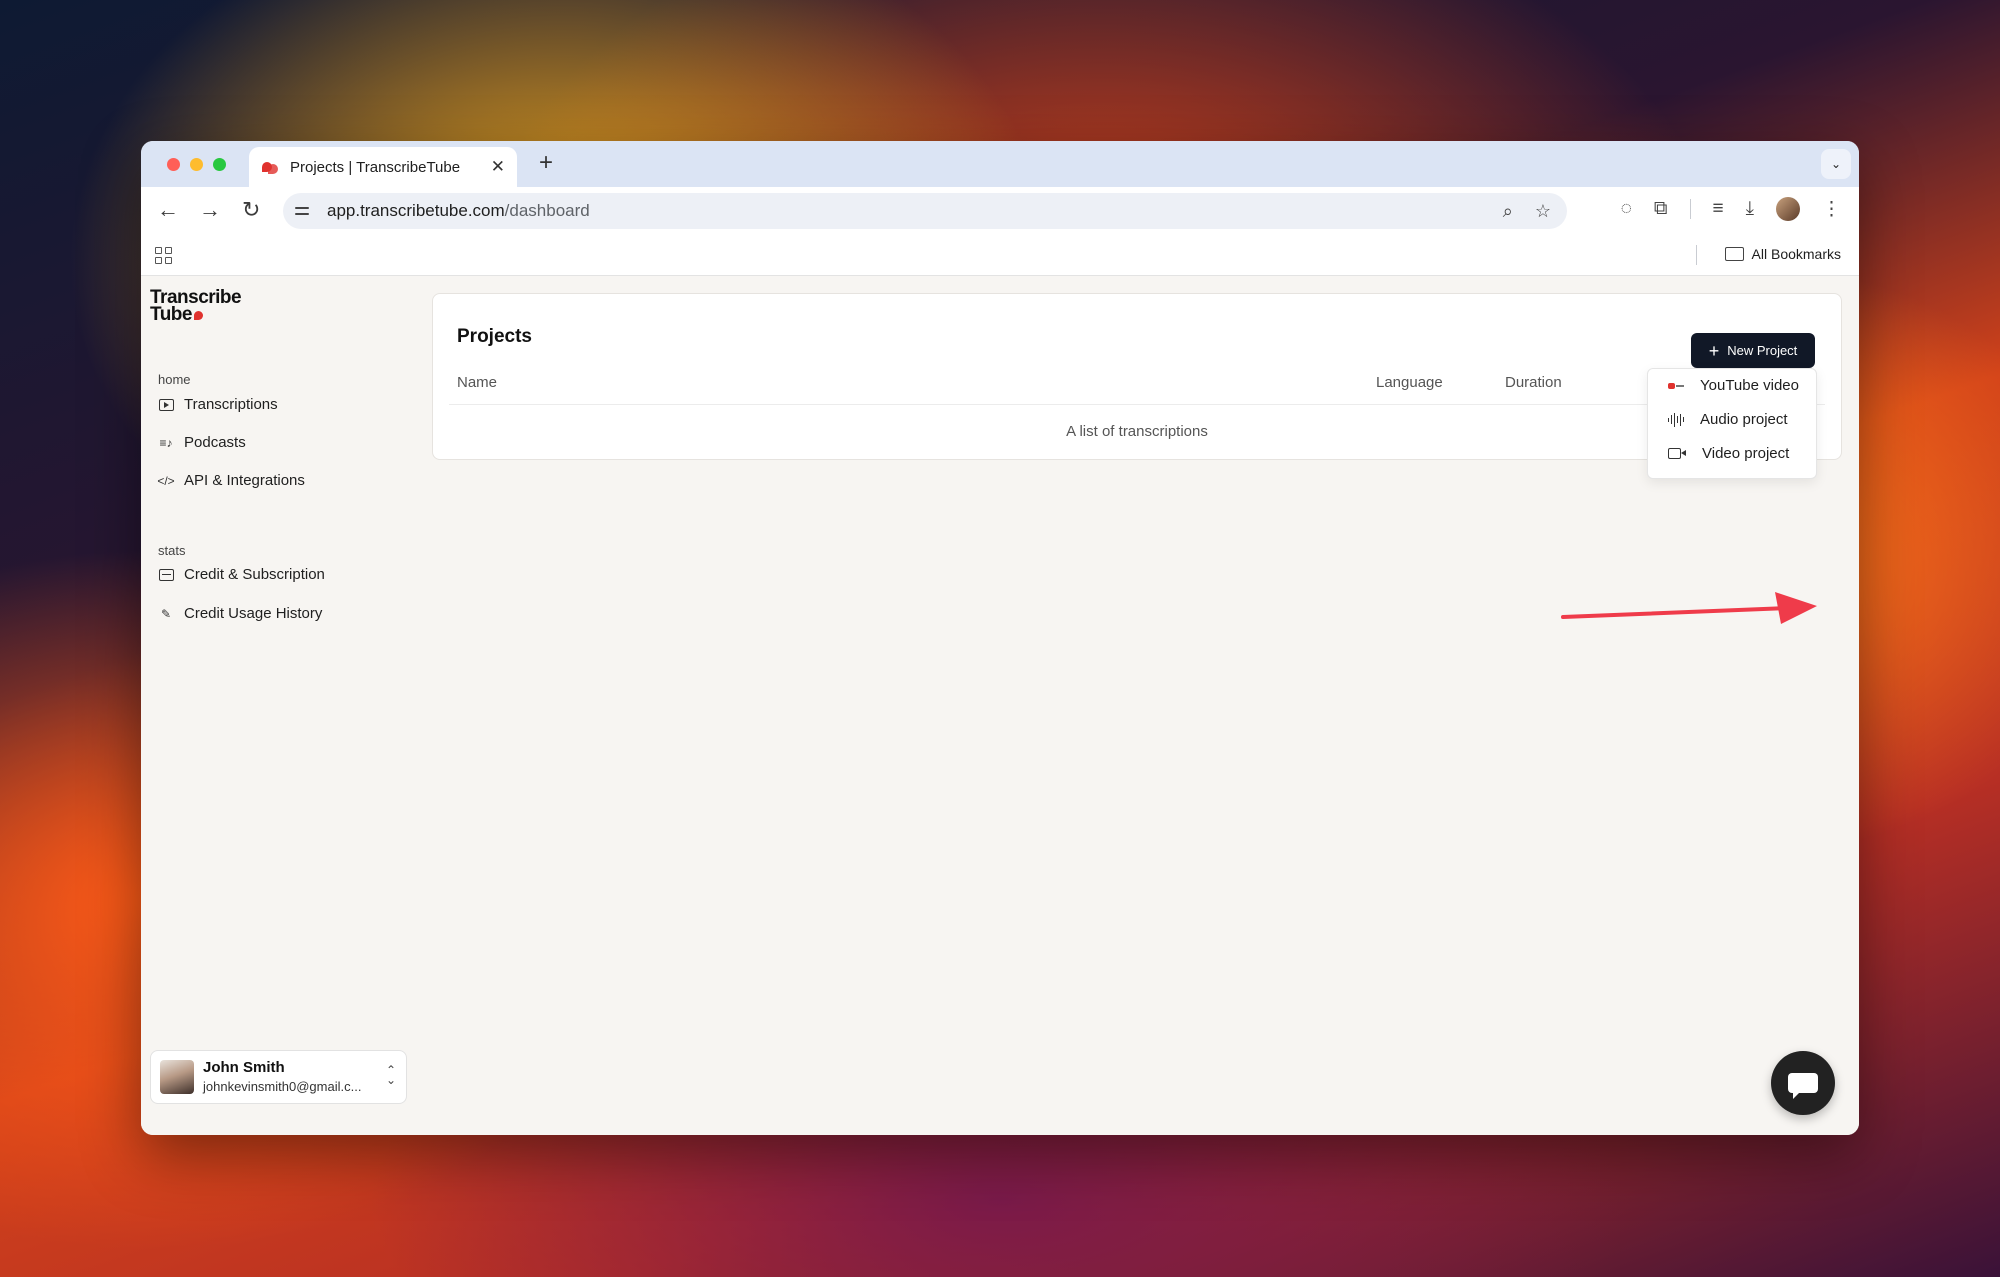  What do you see at coordinates (1137, 431) in the screenshot?
I see `table-caption: A list of transcriptions` at bounding box center [1137, 431].